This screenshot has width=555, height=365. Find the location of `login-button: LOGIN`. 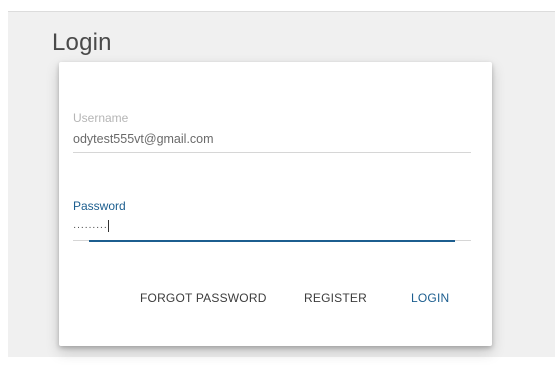

login-button: LOGIN is located at coordinates (430, 298).